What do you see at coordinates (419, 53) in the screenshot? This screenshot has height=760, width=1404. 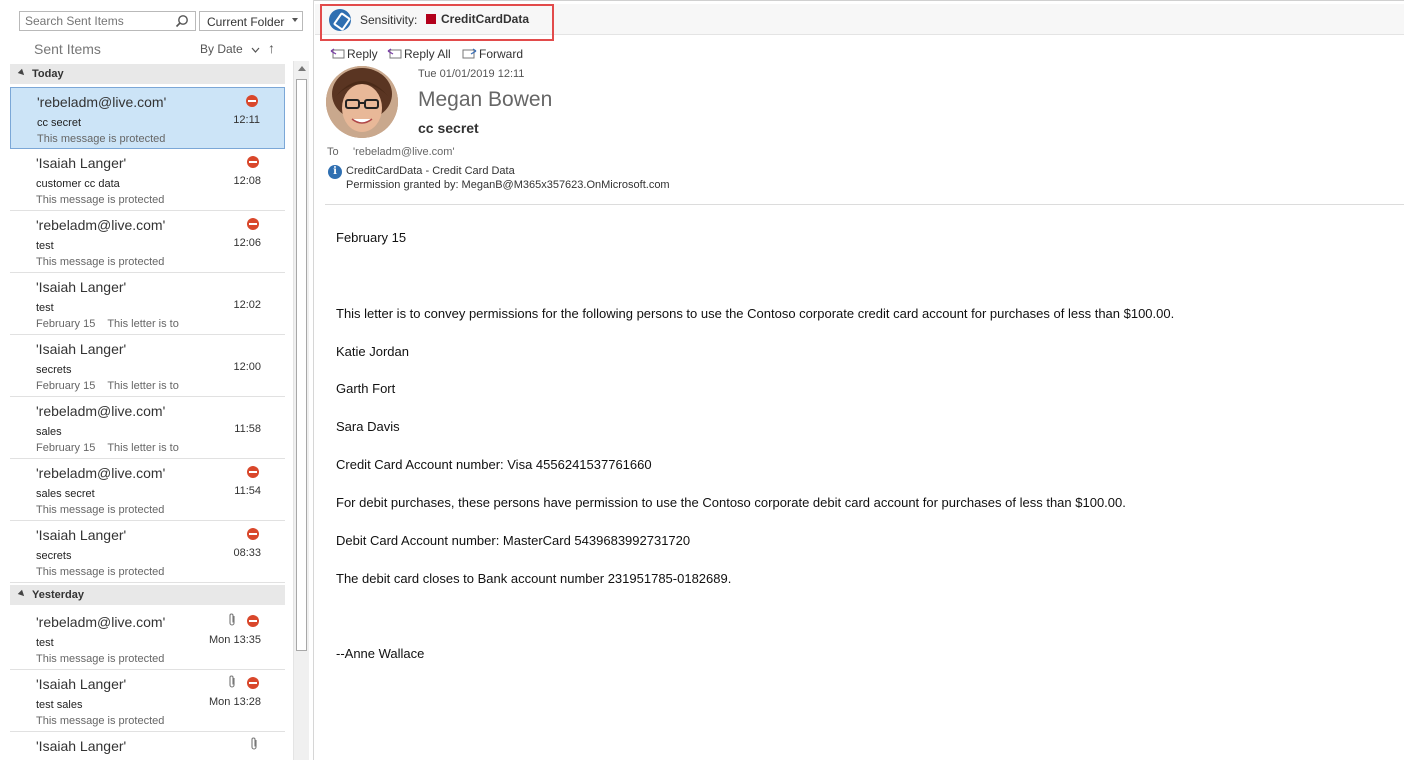 I see `reply-all-button: Reply All` at bounding box center [419, 53].